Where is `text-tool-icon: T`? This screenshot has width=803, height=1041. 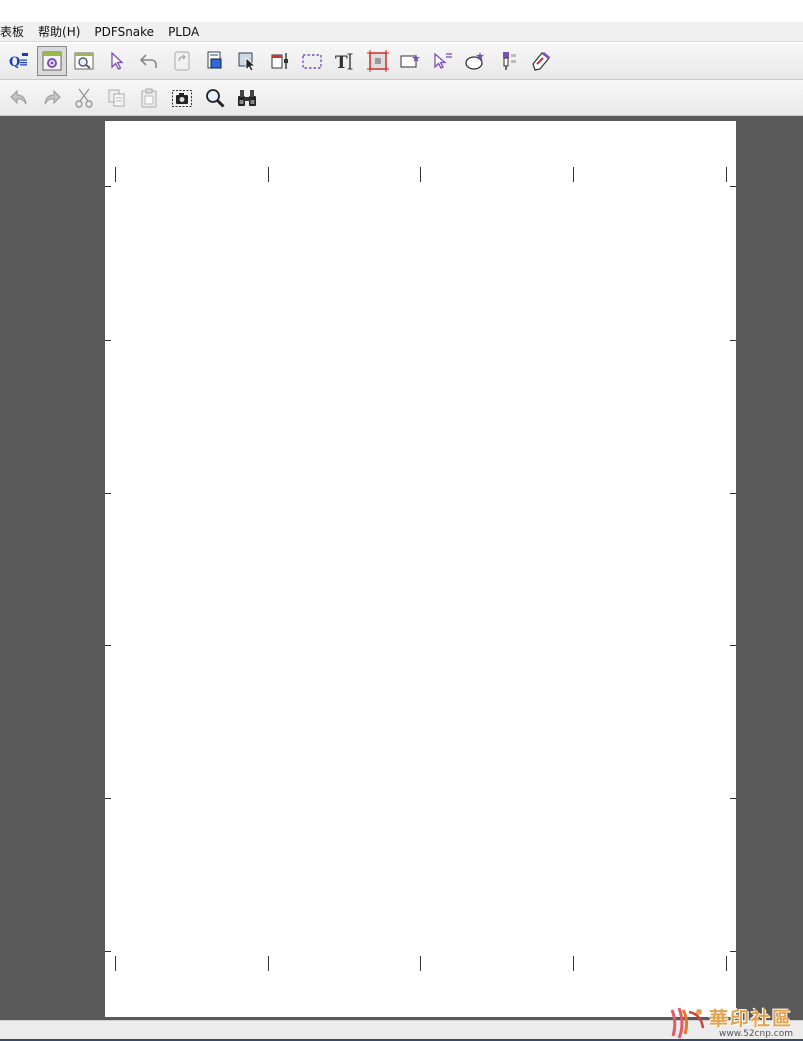
text-tool-icon: T is located at coordinates (344, 62).